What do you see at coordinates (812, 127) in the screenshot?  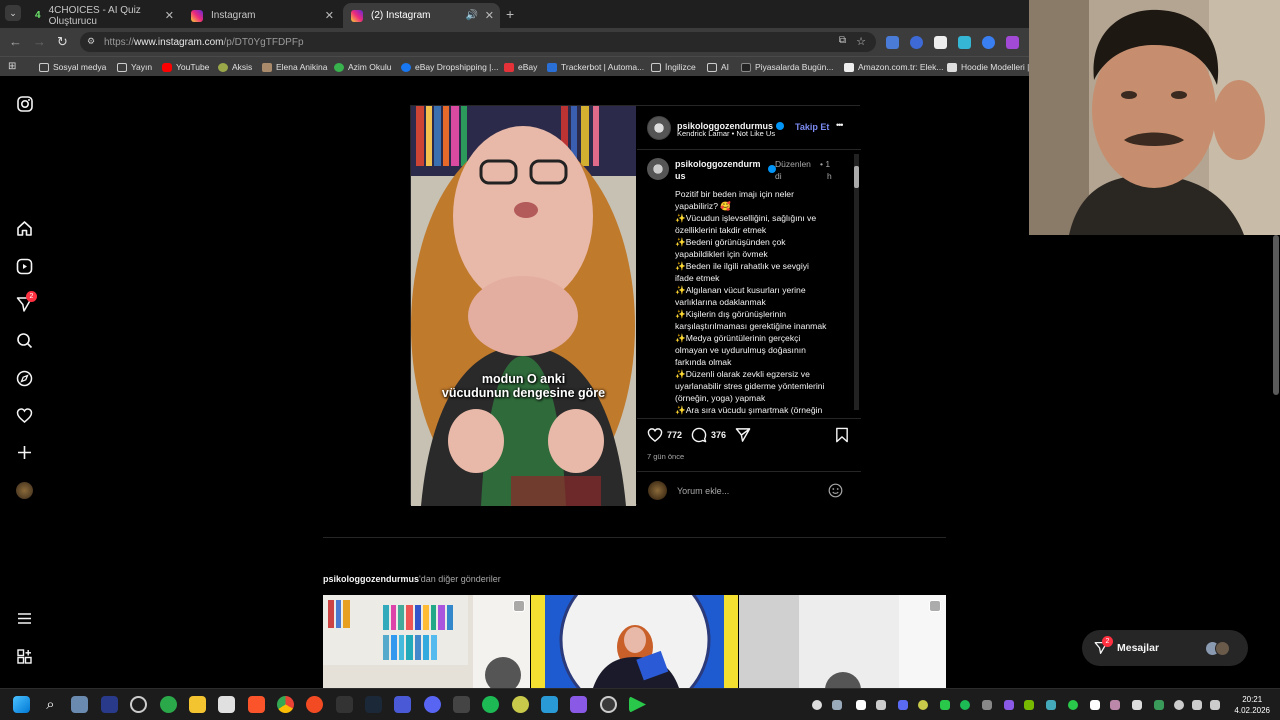 I see `follow-button: Takip Et` at bounding box center [812, 127].